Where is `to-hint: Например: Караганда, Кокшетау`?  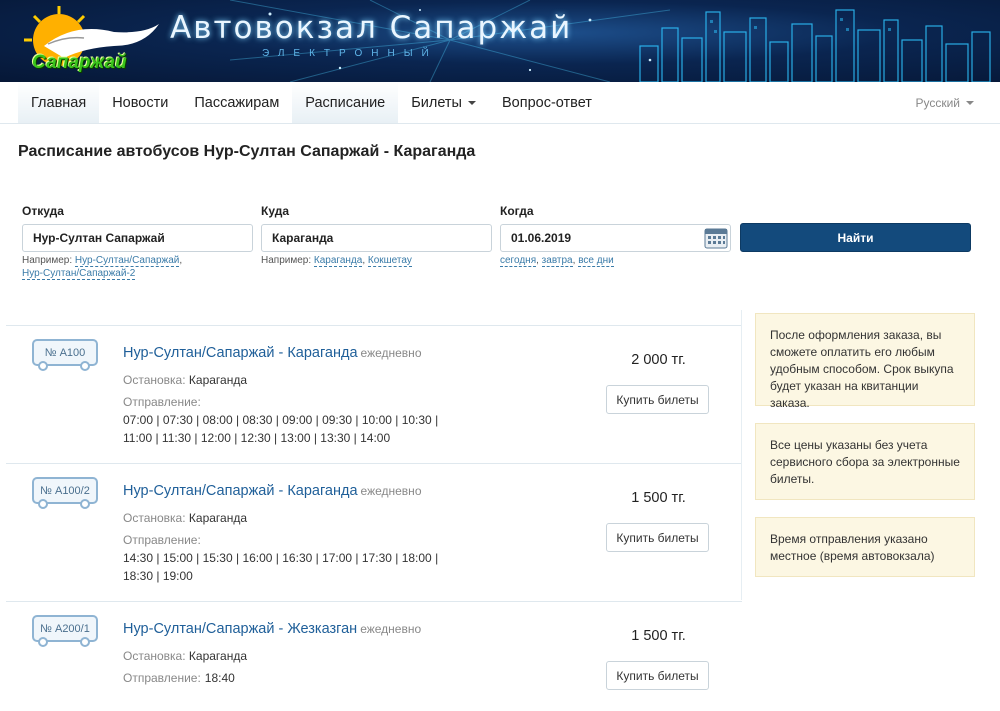 to-hint: Например: Караганда, Кокшетау is located at coordinates (336, 261).